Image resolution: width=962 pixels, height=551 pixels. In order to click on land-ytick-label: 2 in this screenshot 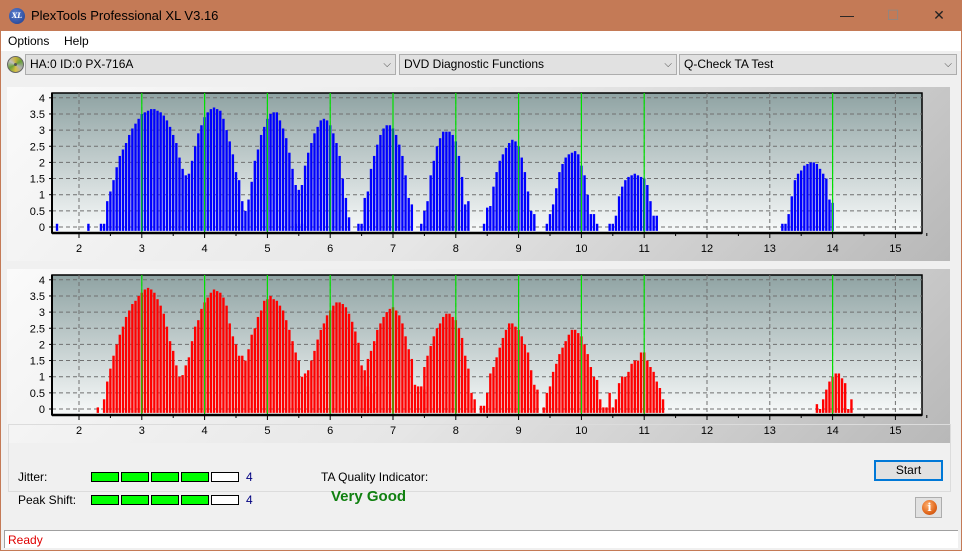, I will do `click(42, 163)`.